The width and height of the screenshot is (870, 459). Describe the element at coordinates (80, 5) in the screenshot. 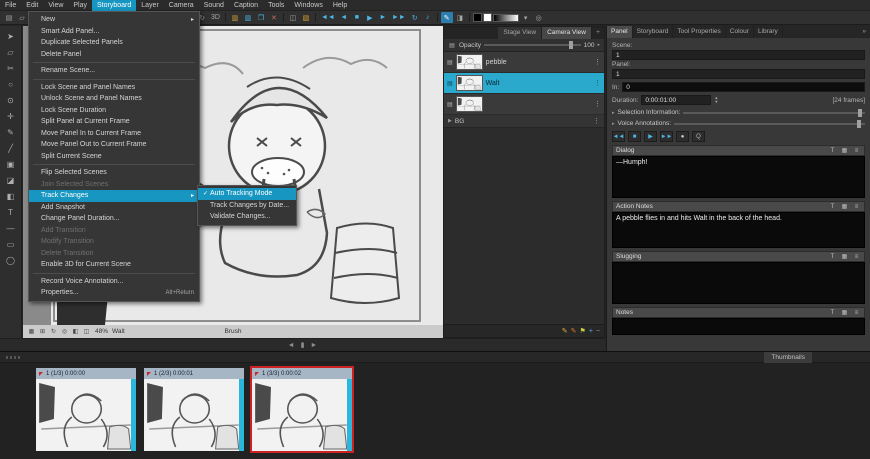

I see `menubar-item-play: Play` at that location.